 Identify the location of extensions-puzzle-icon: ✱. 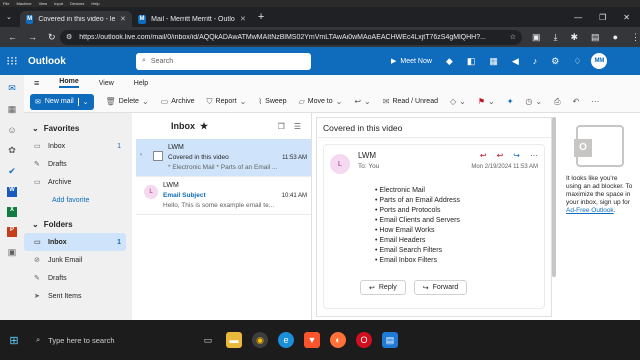
(575, 37).